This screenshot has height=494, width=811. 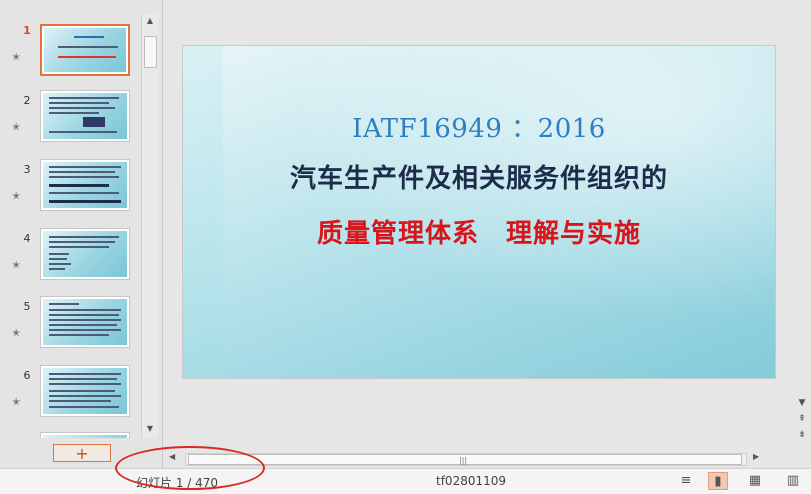 I want to click on thumbnail-slide-4: 4 ✭, so click(x=70, y=260).